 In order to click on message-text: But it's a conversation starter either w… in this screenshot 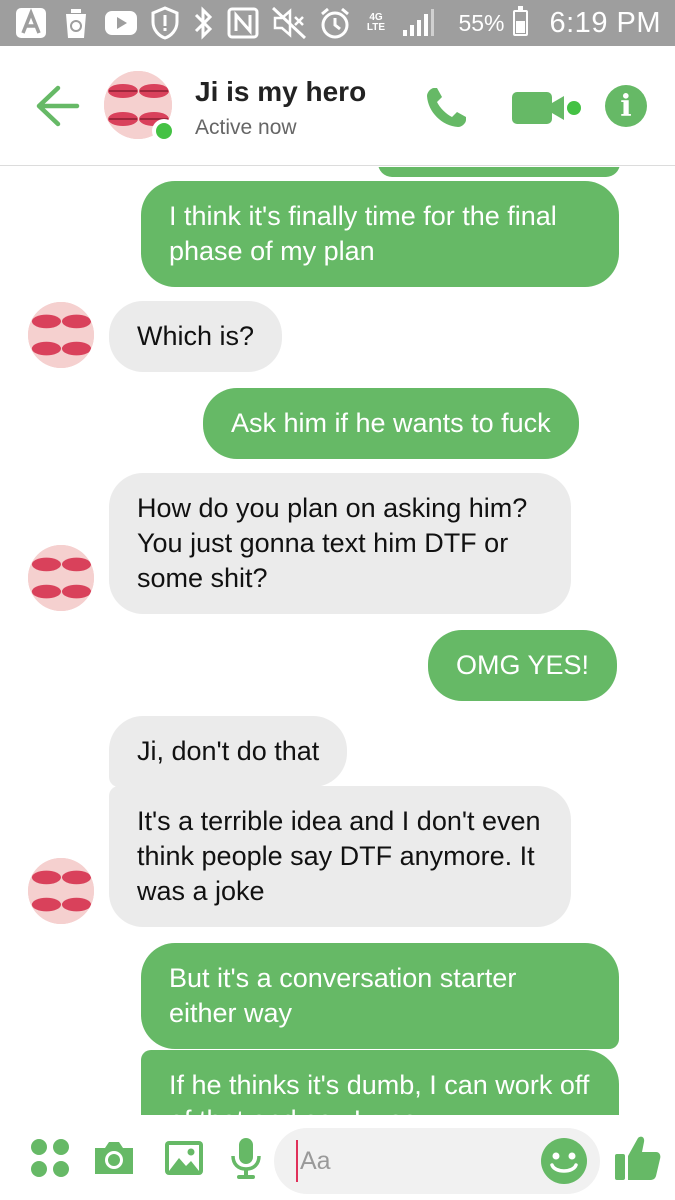, I will do `click(343, 995)`.